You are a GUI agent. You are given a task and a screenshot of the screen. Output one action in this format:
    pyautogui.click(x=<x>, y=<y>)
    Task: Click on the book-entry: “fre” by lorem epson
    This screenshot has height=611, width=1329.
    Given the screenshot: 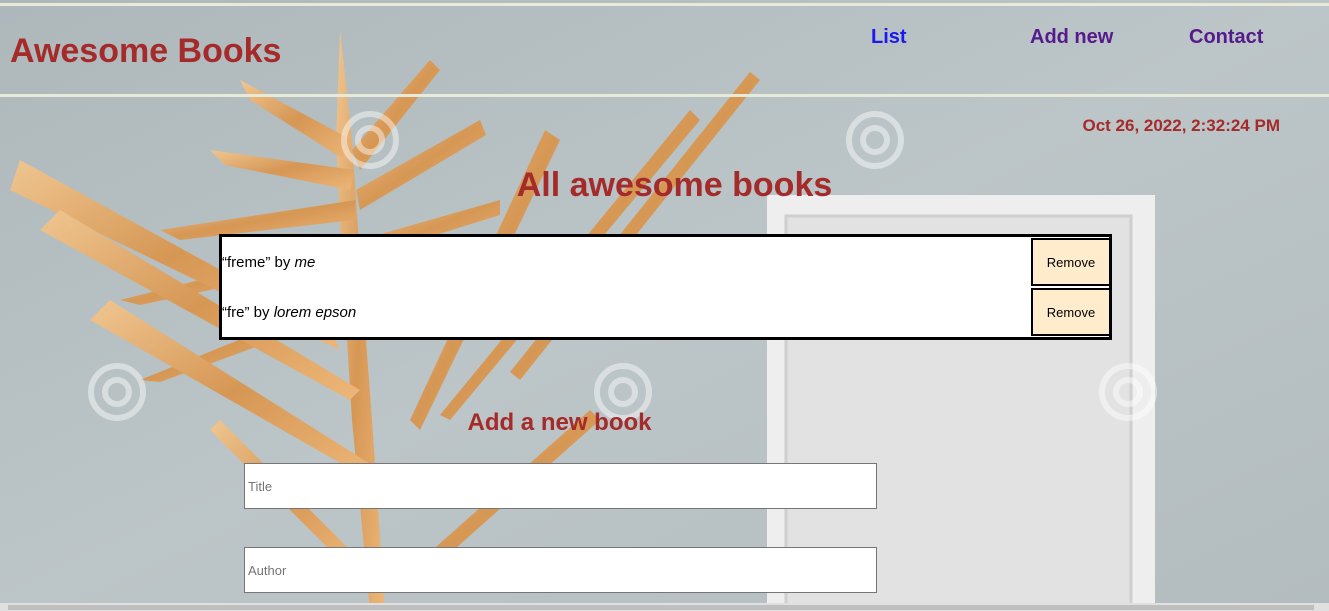 What is the action you would take?
    pyautogui.click(x=289, y=312)
    